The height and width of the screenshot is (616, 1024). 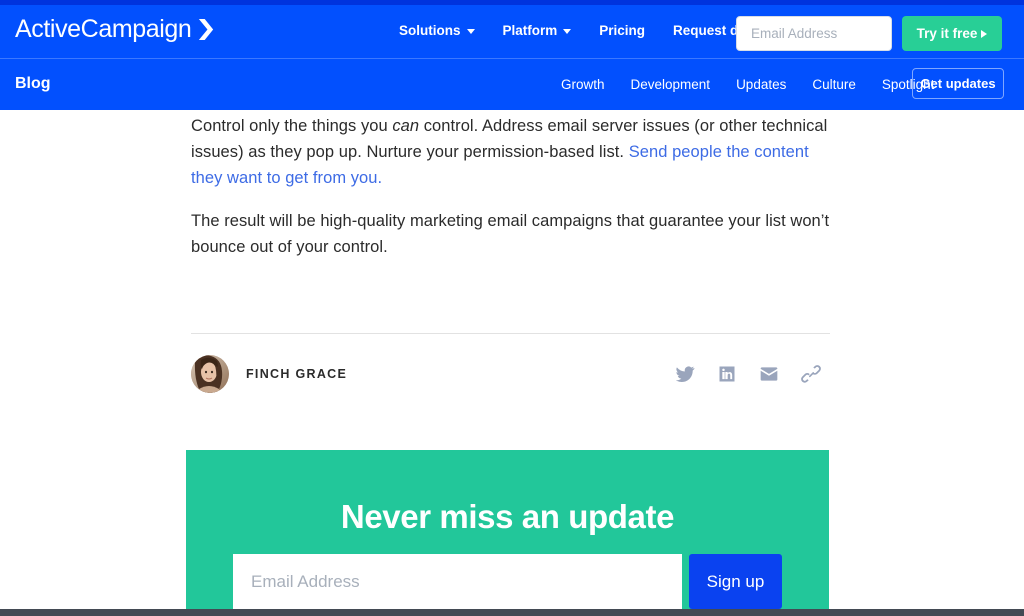 What do you see at coordinates (297, 374) in the screenshot?
I see `author-name: FINCH GRACE` at bounding box center [297, 374].